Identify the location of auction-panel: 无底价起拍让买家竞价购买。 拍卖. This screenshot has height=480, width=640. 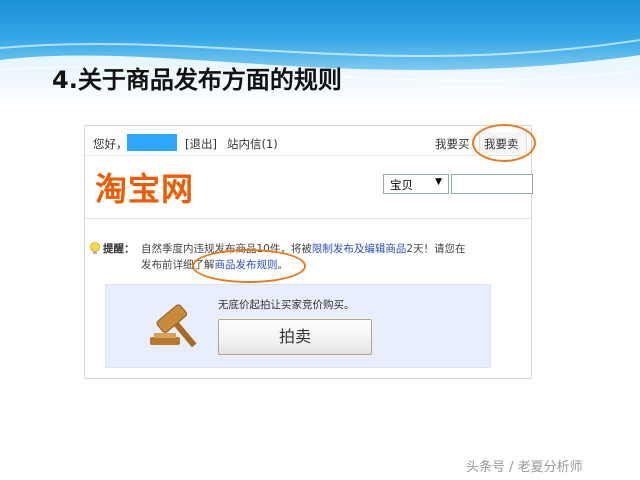
(298, 326).